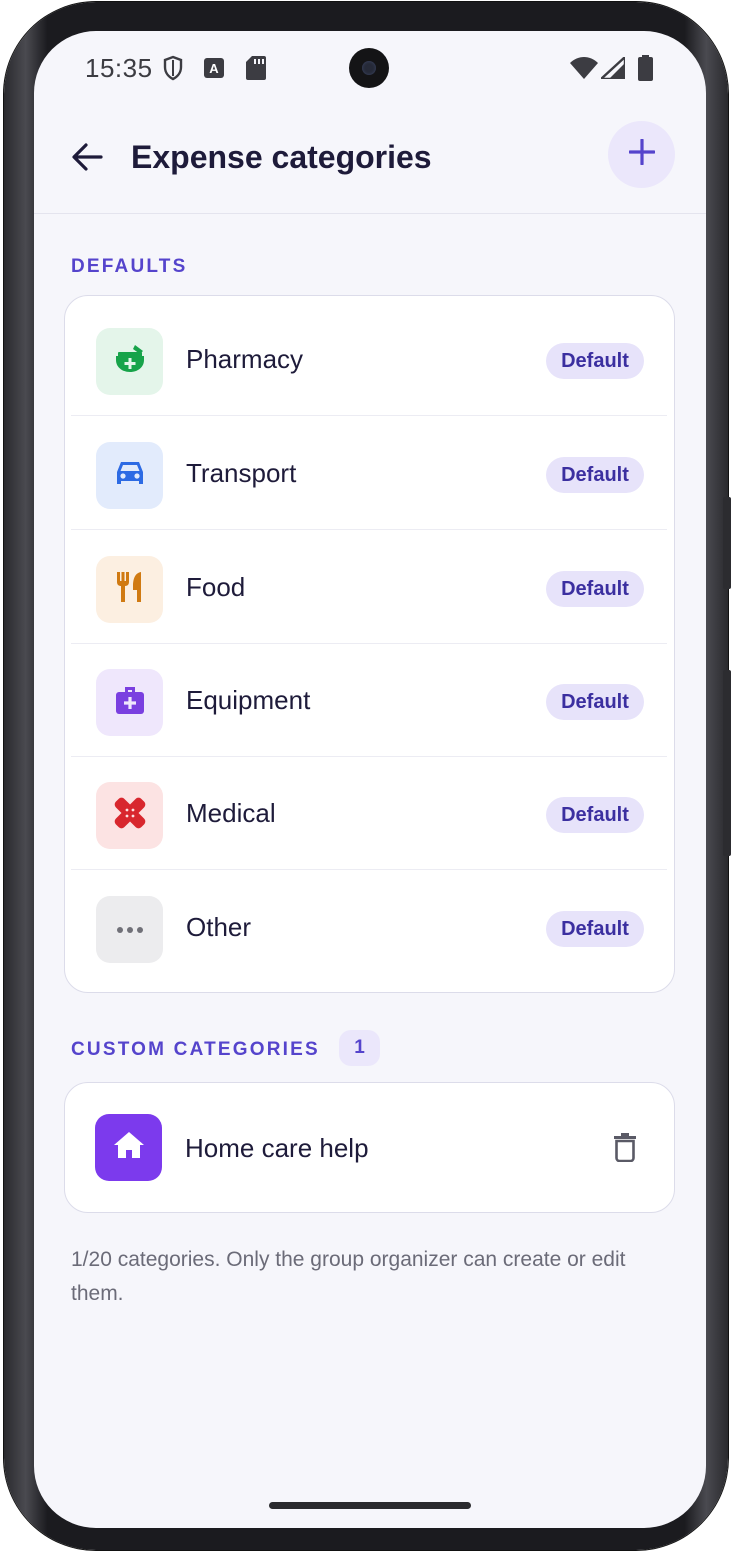  What do you see at coordinates (369, 700) in the screenshot?
I see `category-row-equipment: Equipment Default` at bounding box center [369, 700].